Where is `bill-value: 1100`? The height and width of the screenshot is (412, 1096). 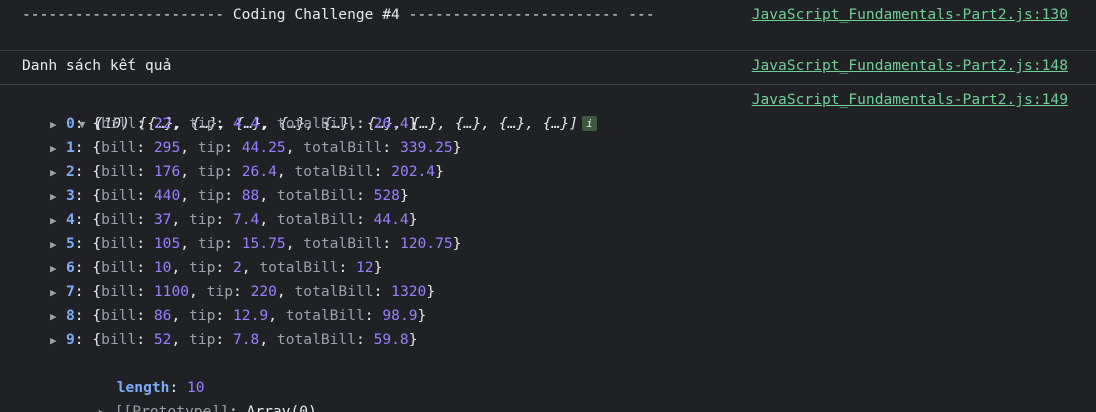 bill-value: 1100 is located at coordinates (171, 291).